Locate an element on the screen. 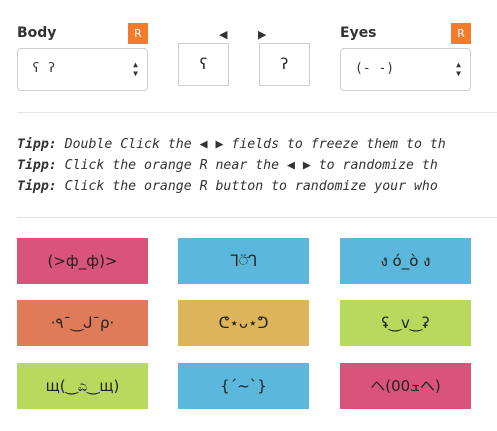 The height and width of the screenshot is (431, 497). face-button: {´~`} is located at coordinates (243, 386).